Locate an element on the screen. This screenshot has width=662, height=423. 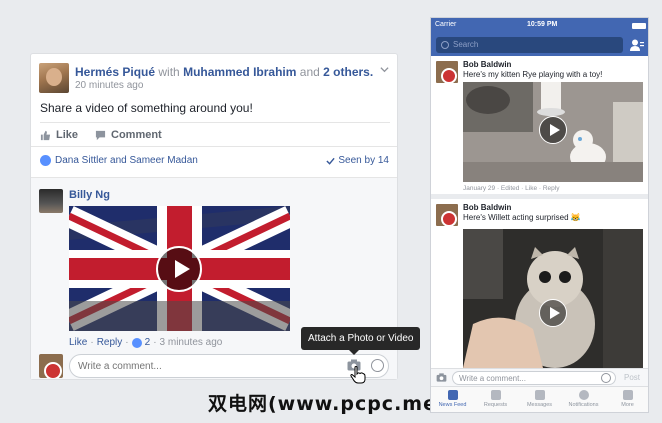
post-text: Share a video of something around you! is located at coordinates (146, 108).